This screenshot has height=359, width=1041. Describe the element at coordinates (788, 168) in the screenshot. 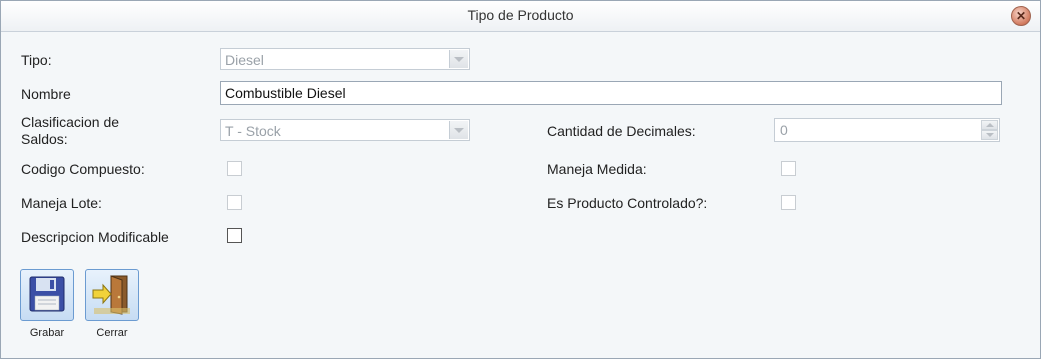

I see `maneja-medida-checkbox` at that location.